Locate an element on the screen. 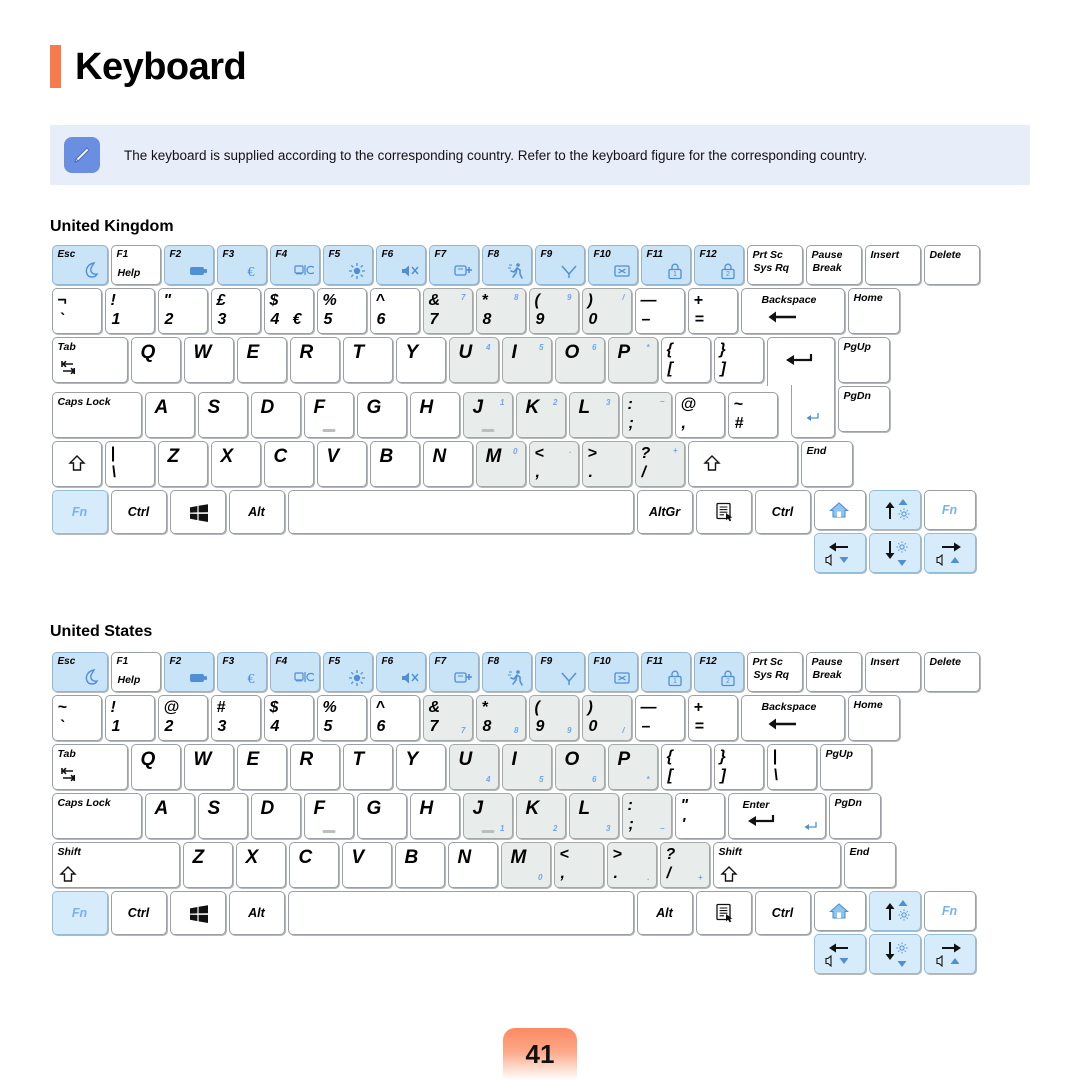 The image size is (1080, 1080). key-key: ~ # is located at coordinates (752, 414).